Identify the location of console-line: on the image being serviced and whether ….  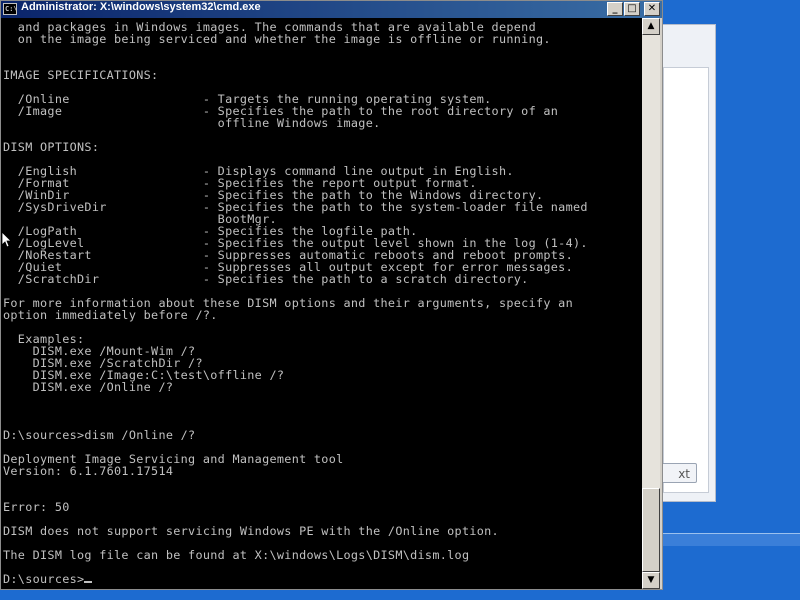
(277, 39).